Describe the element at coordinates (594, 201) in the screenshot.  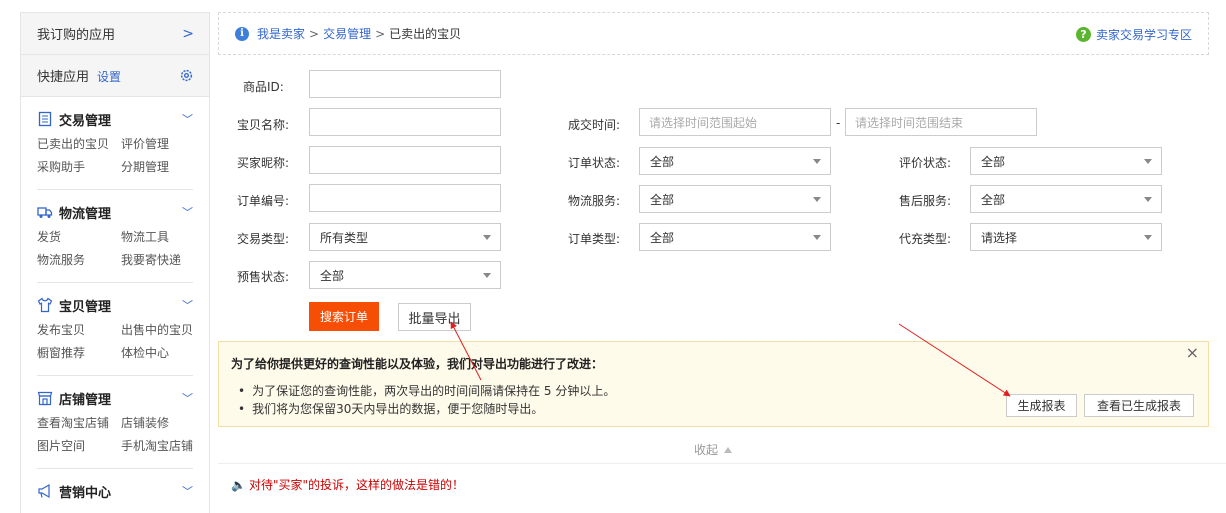
I see `logistics-service-label: 物流服务:` at that location.